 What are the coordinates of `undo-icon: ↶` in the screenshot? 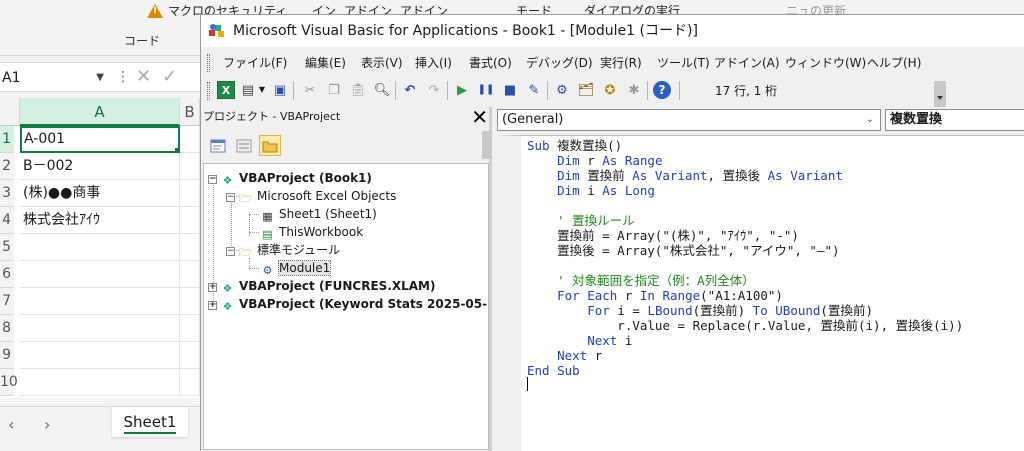 It's located at (410, 90).